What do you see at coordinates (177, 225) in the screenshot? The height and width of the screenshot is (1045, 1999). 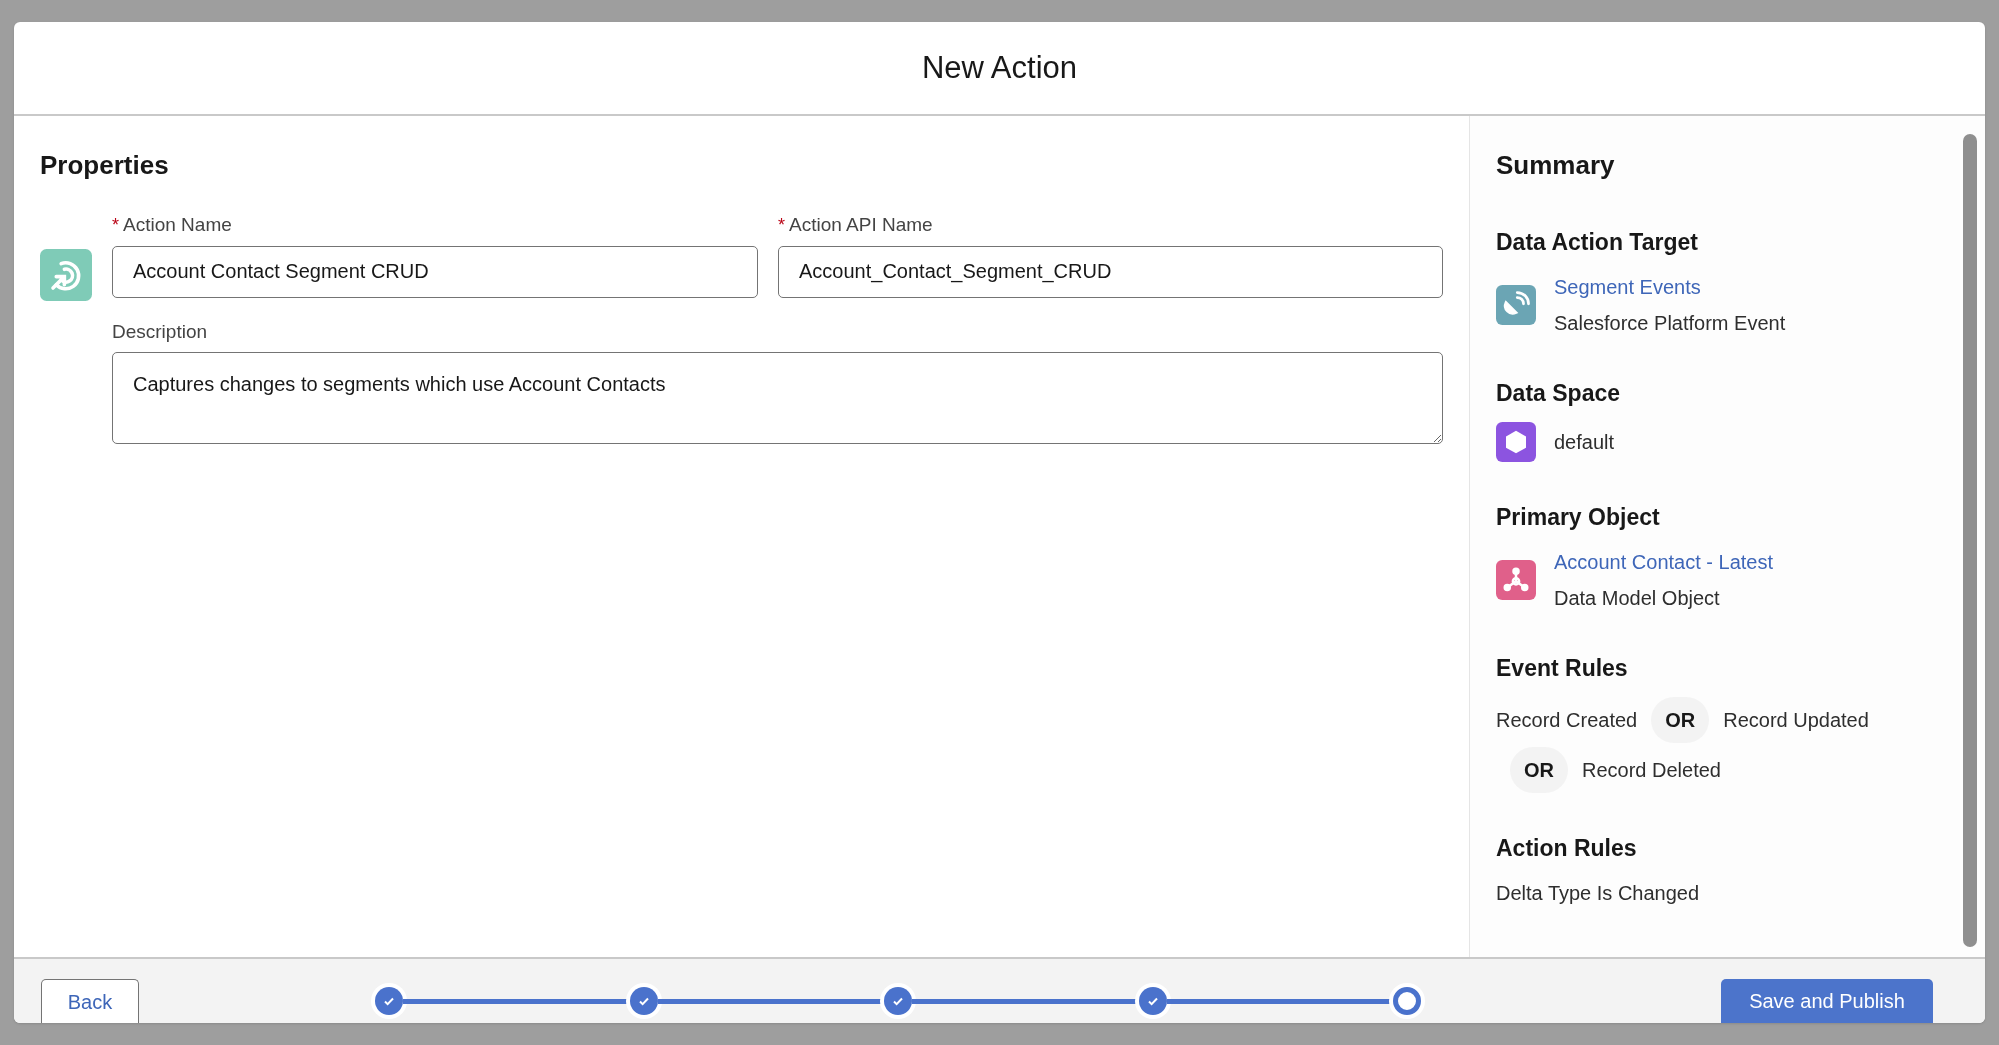 I see `field-label: Action Name` at bounding box center [177, 225].